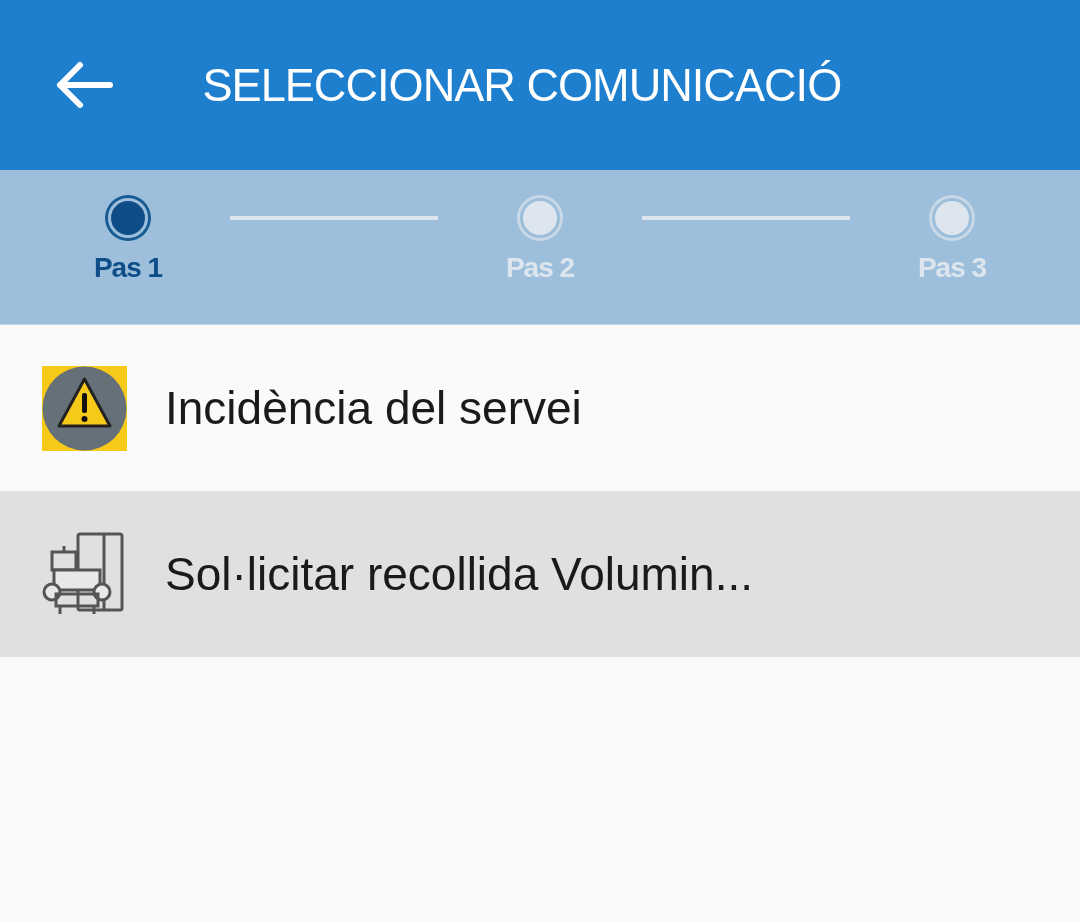 The image size is (1080, 922). Describe the element at coordinates (952, 268) in the screenshot. I see `step-label: Pas 3` at that location.